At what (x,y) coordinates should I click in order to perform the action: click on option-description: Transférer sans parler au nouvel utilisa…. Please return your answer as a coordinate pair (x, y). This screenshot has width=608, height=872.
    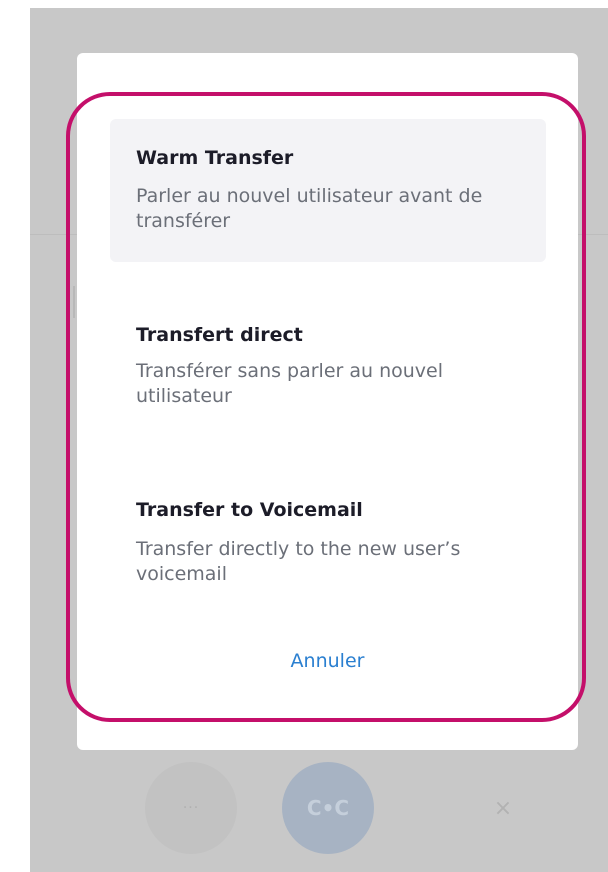
    Looking at the image, I should click on (290, 383).